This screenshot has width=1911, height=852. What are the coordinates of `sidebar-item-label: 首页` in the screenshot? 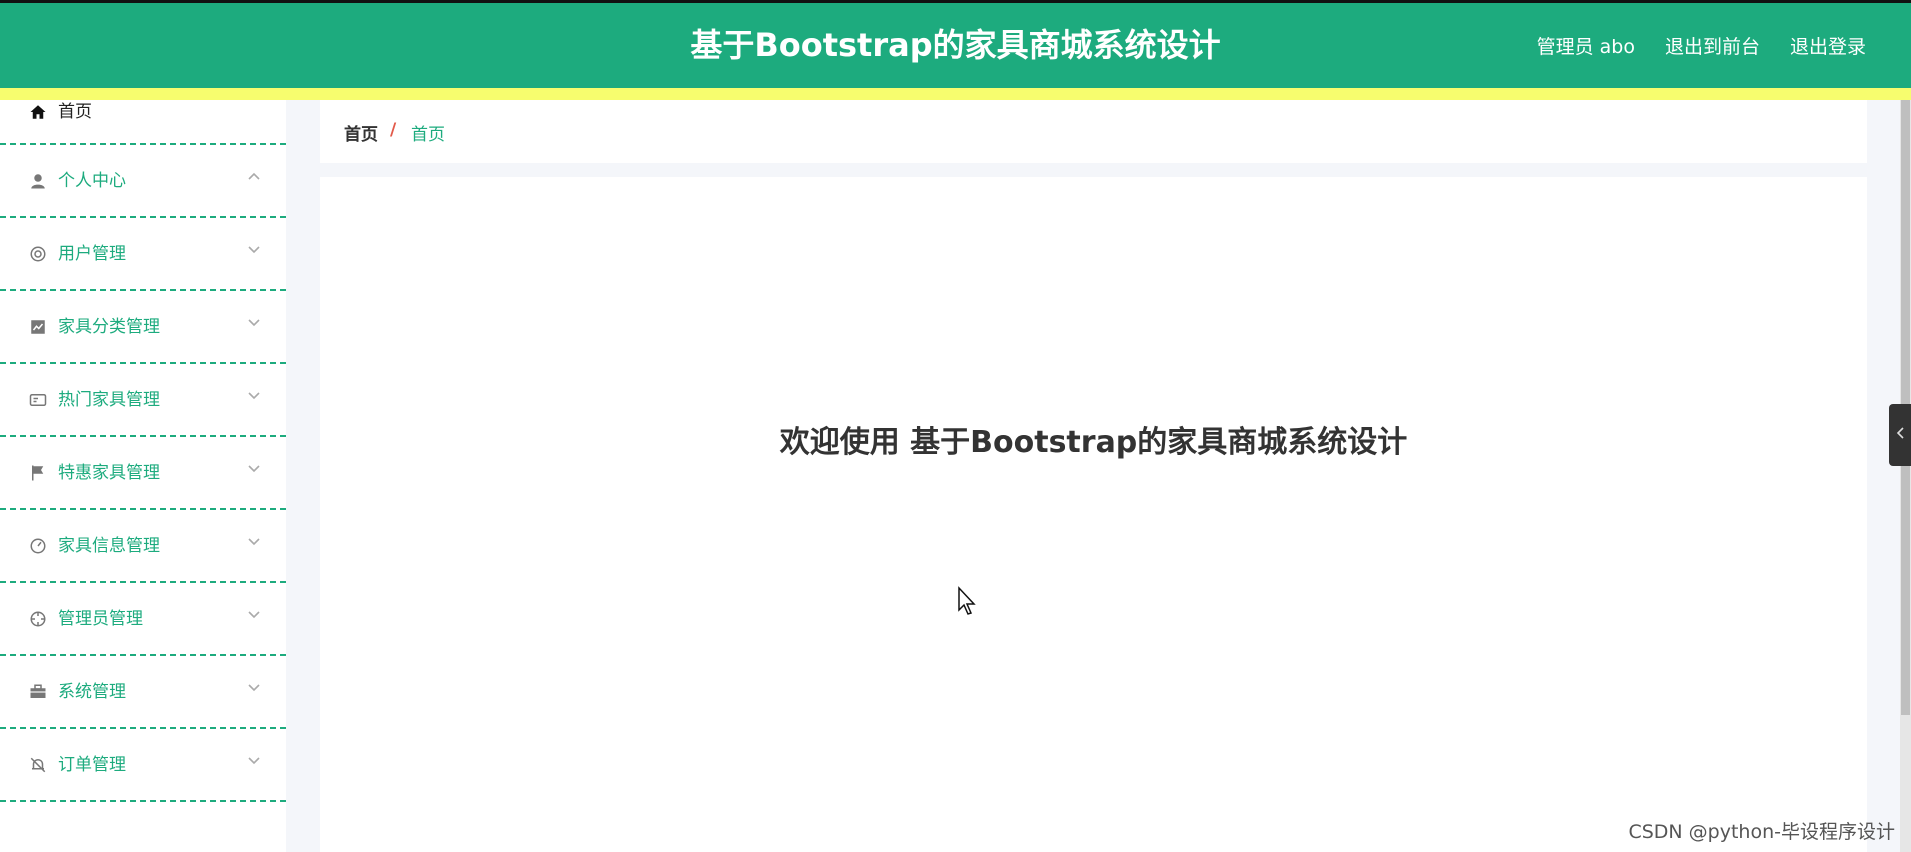 It's located at (75, 112).